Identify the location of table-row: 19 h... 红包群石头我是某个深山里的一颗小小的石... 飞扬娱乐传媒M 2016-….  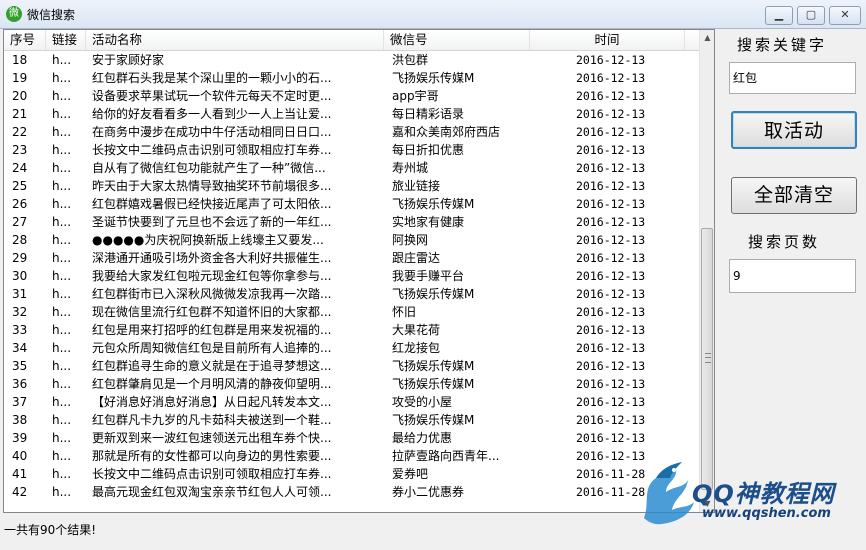
(351, 78).